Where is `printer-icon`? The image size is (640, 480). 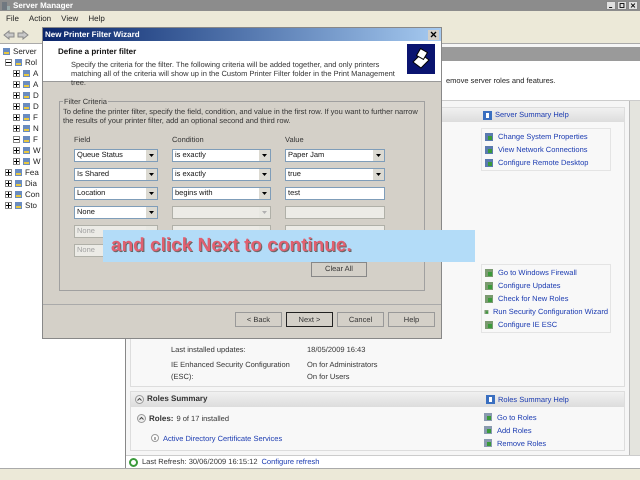
printer-icon is located at coordinates (421, 59).